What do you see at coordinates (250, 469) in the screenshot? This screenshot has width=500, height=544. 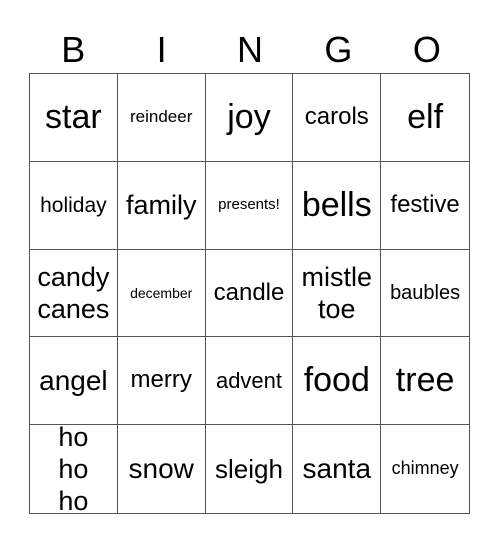 I see `bingo-cell: sleigh` at bounding box center [250, 469].